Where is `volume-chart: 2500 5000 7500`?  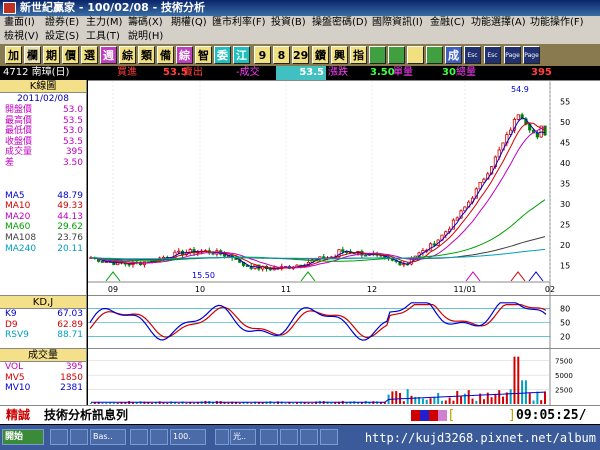 volume-chart: 2500 5000 7500 is located at coordinates (344, 377).